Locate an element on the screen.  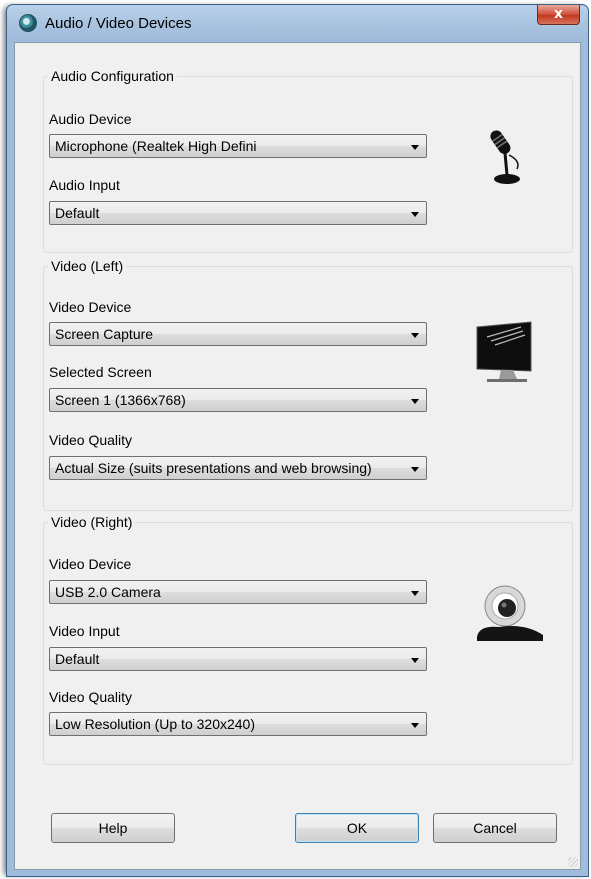
video-right-quality-label: Video Quality is located at coordinates (91, 697).